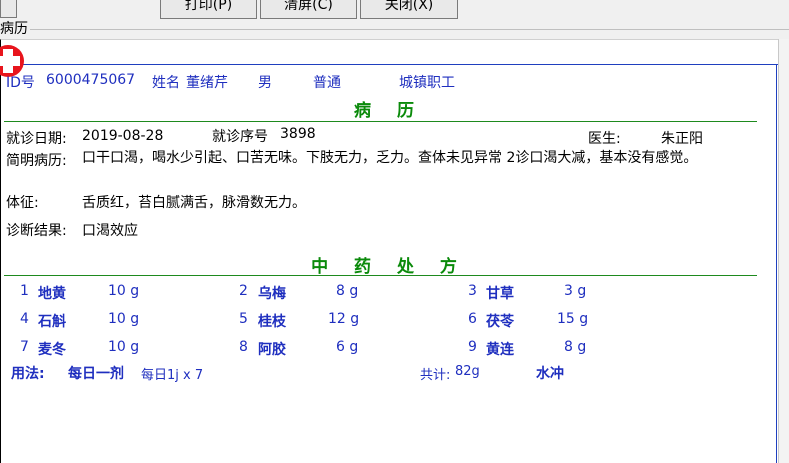 The height and width of the screenshot is (463, 789). What do you see at coordinates (28, 374) in the screenshot?
I see `usage-label: 用法:` at bounding box center [28, 374].